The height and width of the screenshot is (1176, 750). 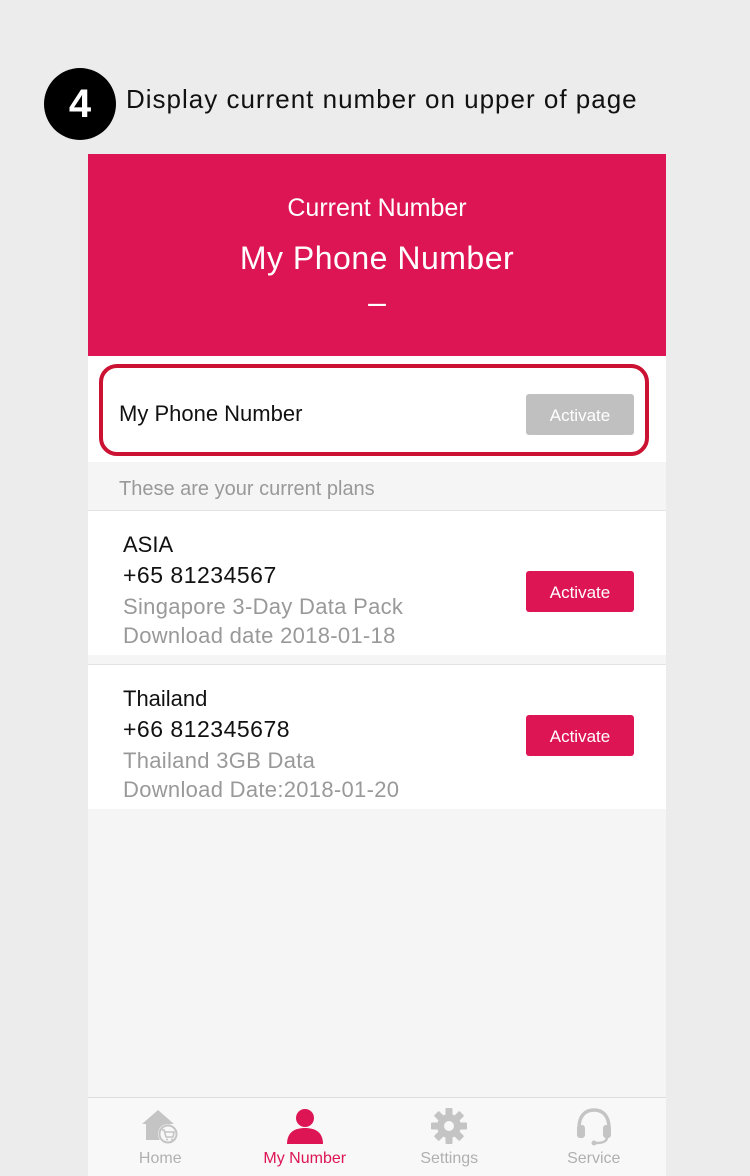 I want to click on current-number-label: My Phone Number, so click(x=211, y=413).